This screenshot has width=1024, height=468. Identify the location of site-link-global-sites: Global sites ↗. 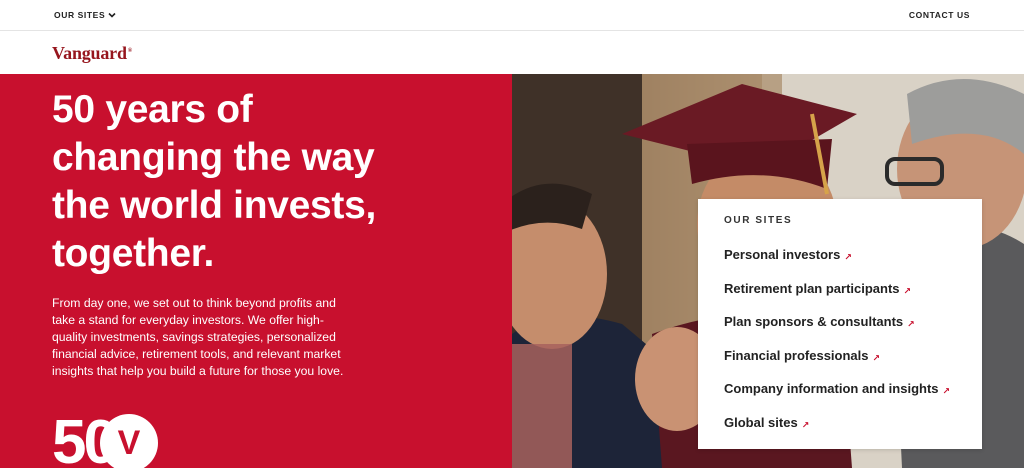
(837, 428).